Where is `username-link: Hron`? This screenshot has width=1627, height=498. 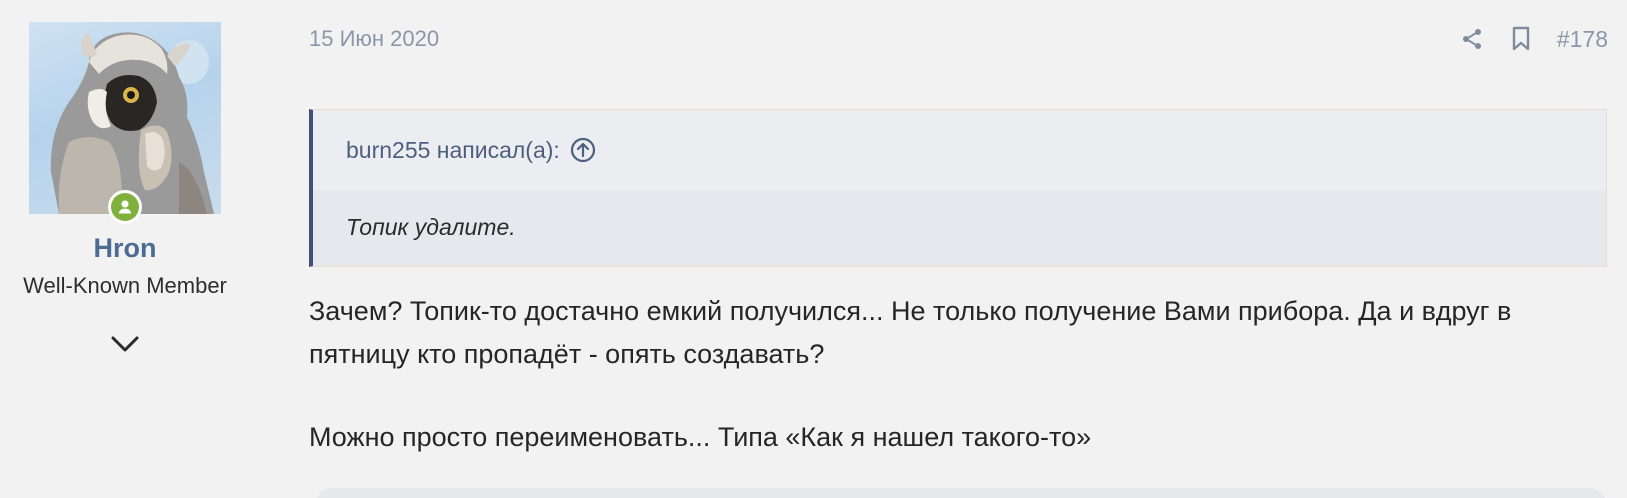 username-link: Hron is located at coordinates (125, 248).